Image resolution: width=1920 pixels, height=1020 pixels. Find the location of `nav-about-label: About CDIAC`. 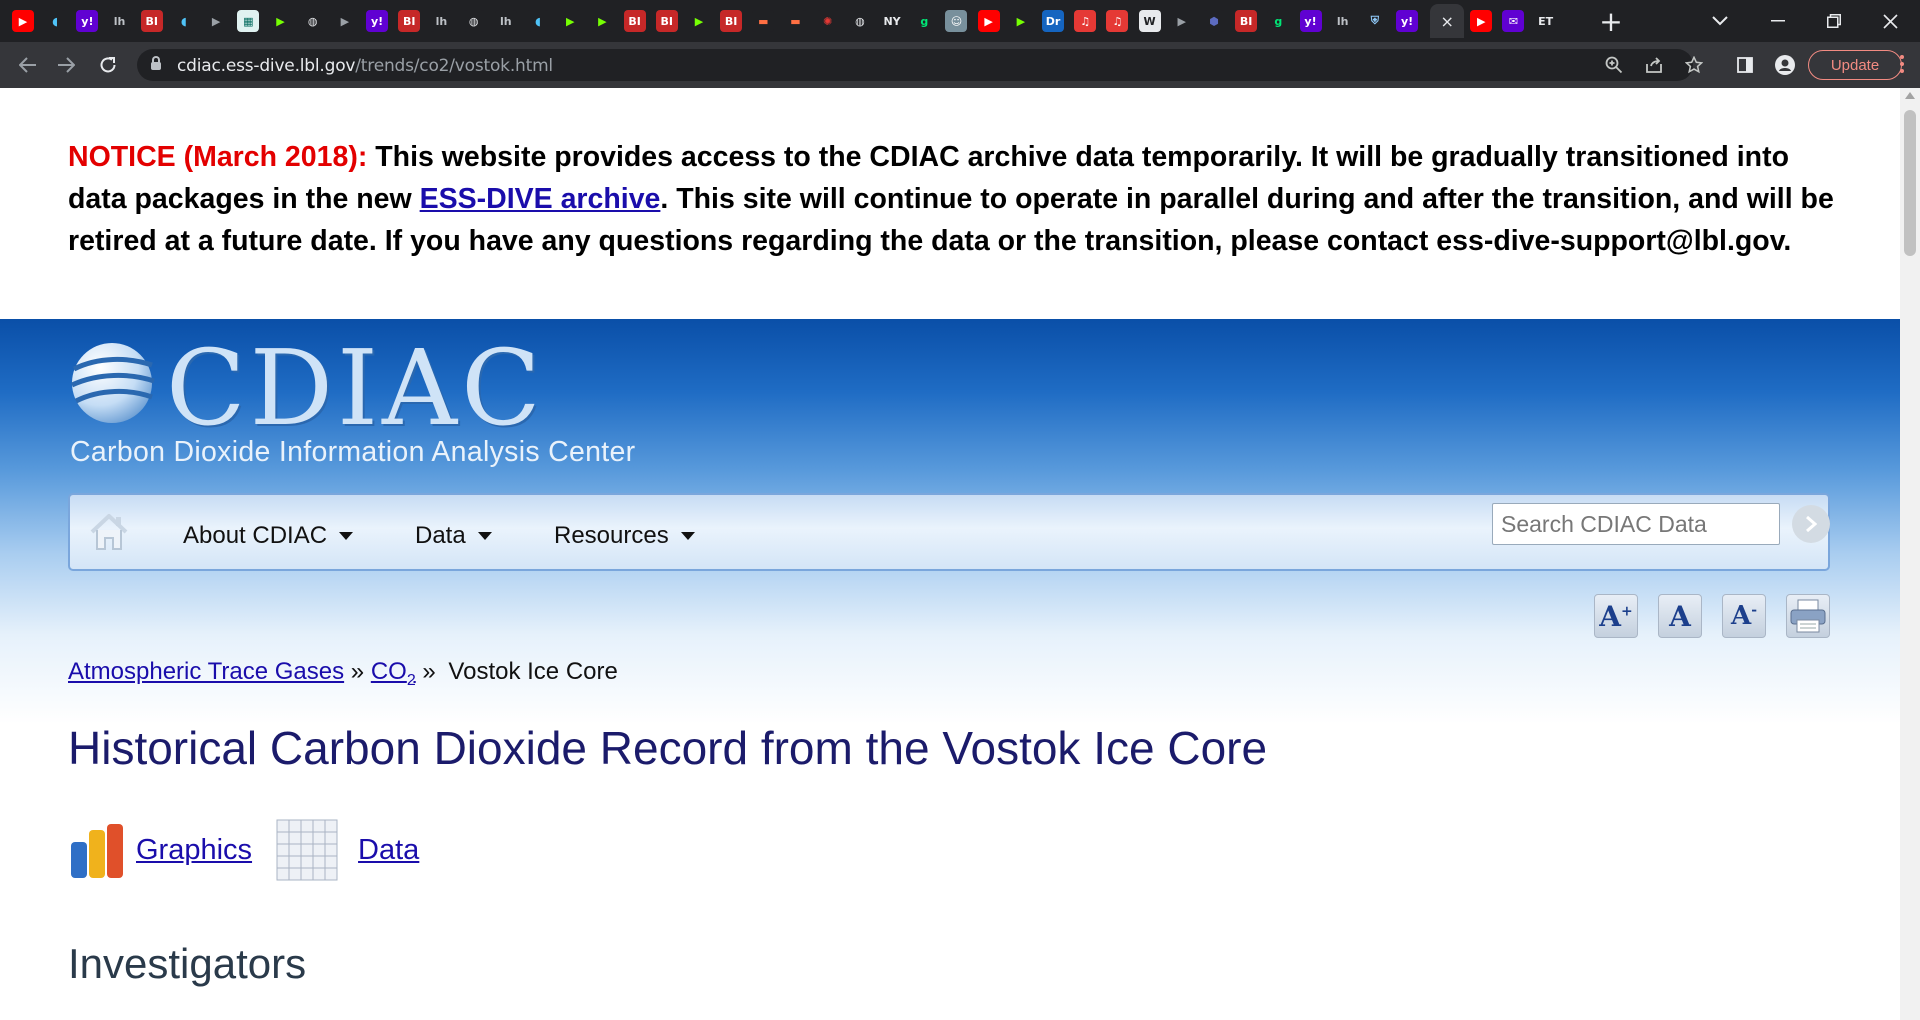

nav-about-label: About CDIAC is located at coordinates (255, 535).